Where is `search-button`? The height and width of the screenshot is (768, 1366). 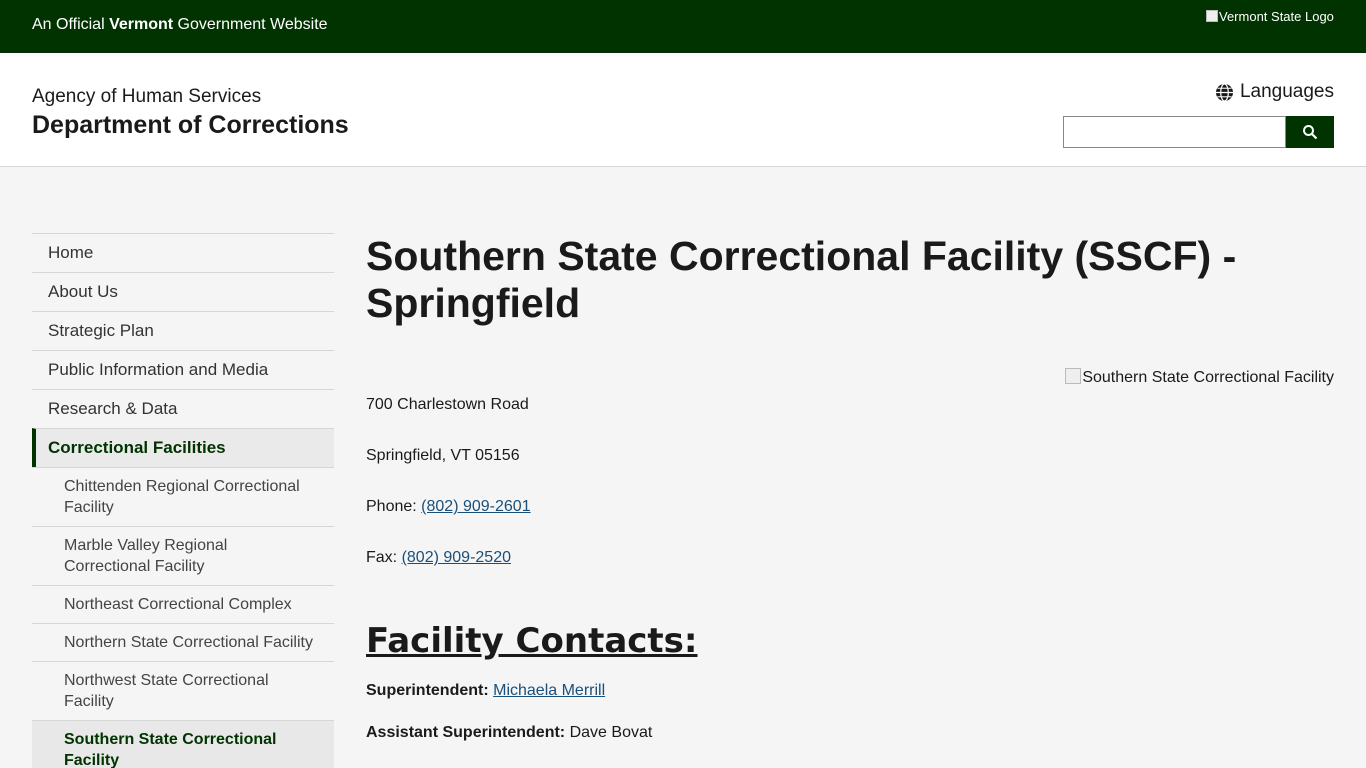 search-button is located at coordinates (1310, 132).